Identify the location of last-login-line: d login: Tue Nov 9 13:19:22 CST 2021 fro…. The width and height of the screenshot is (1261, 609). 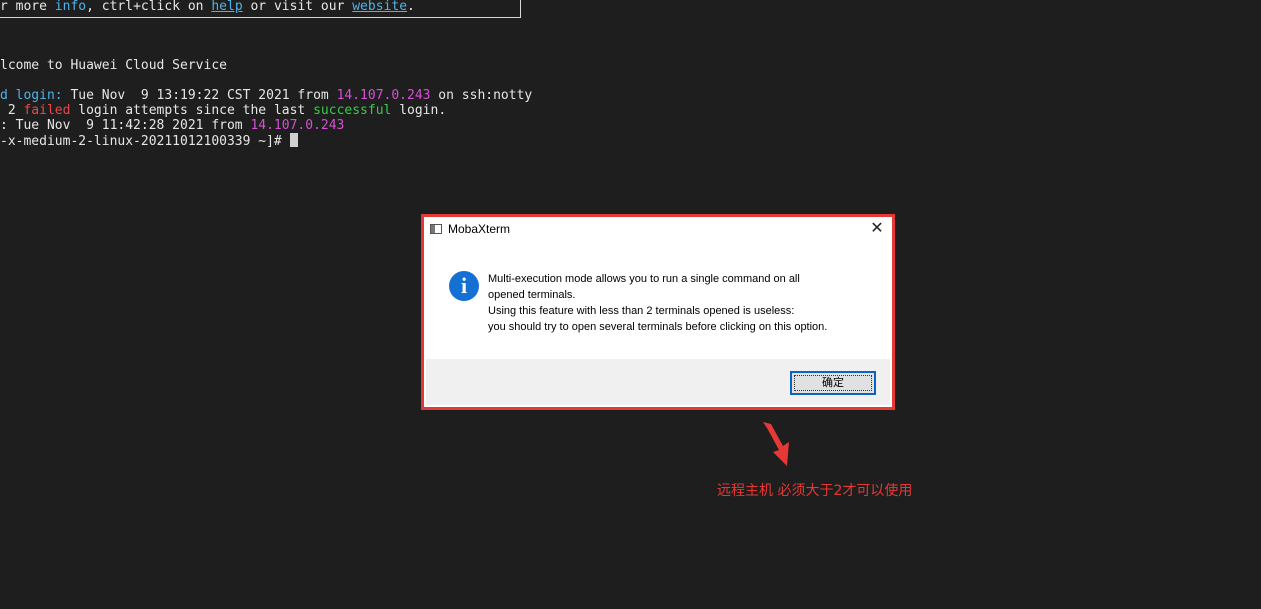
(266, 95).